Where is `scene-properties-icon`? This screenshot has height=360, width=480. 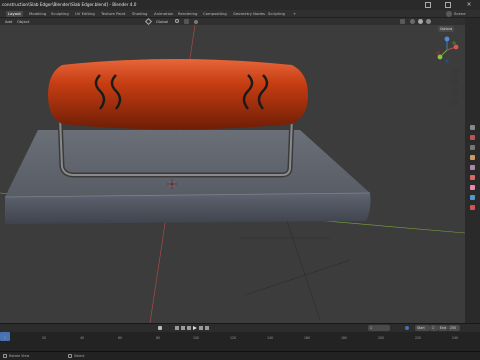
scene-properties-icon is located at coordinates (472, 167).